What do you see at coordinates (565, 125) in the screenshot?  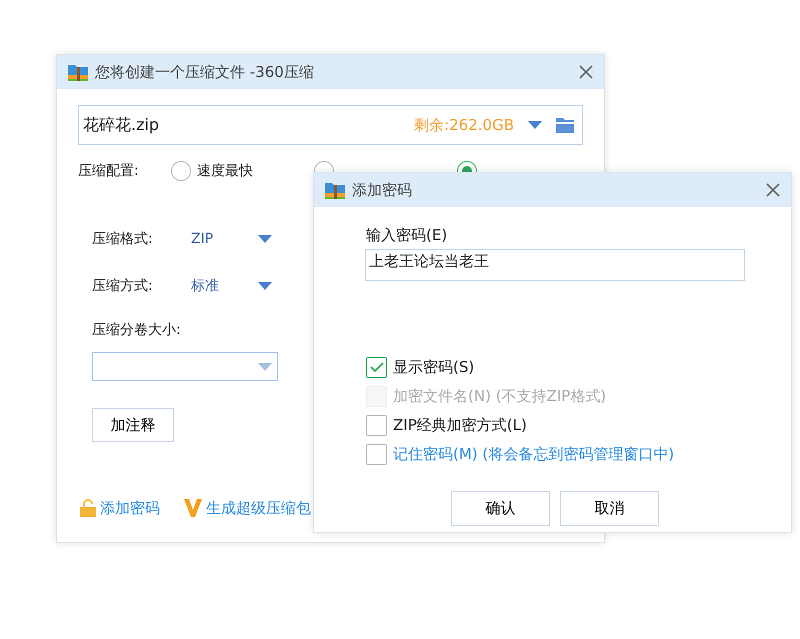 I see `folder-icon` at bounding box center [565, 125].